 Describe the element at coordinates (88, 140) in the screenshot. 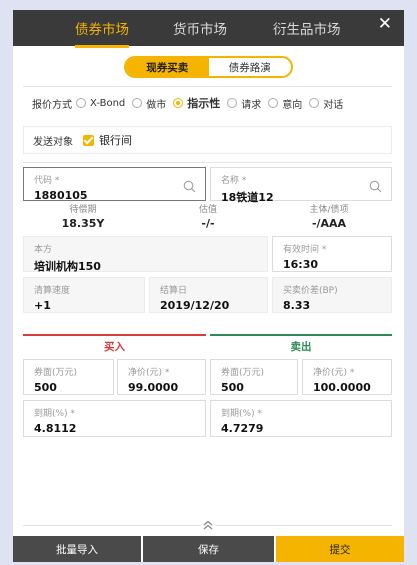

I see `checkmark-icon` at that location.